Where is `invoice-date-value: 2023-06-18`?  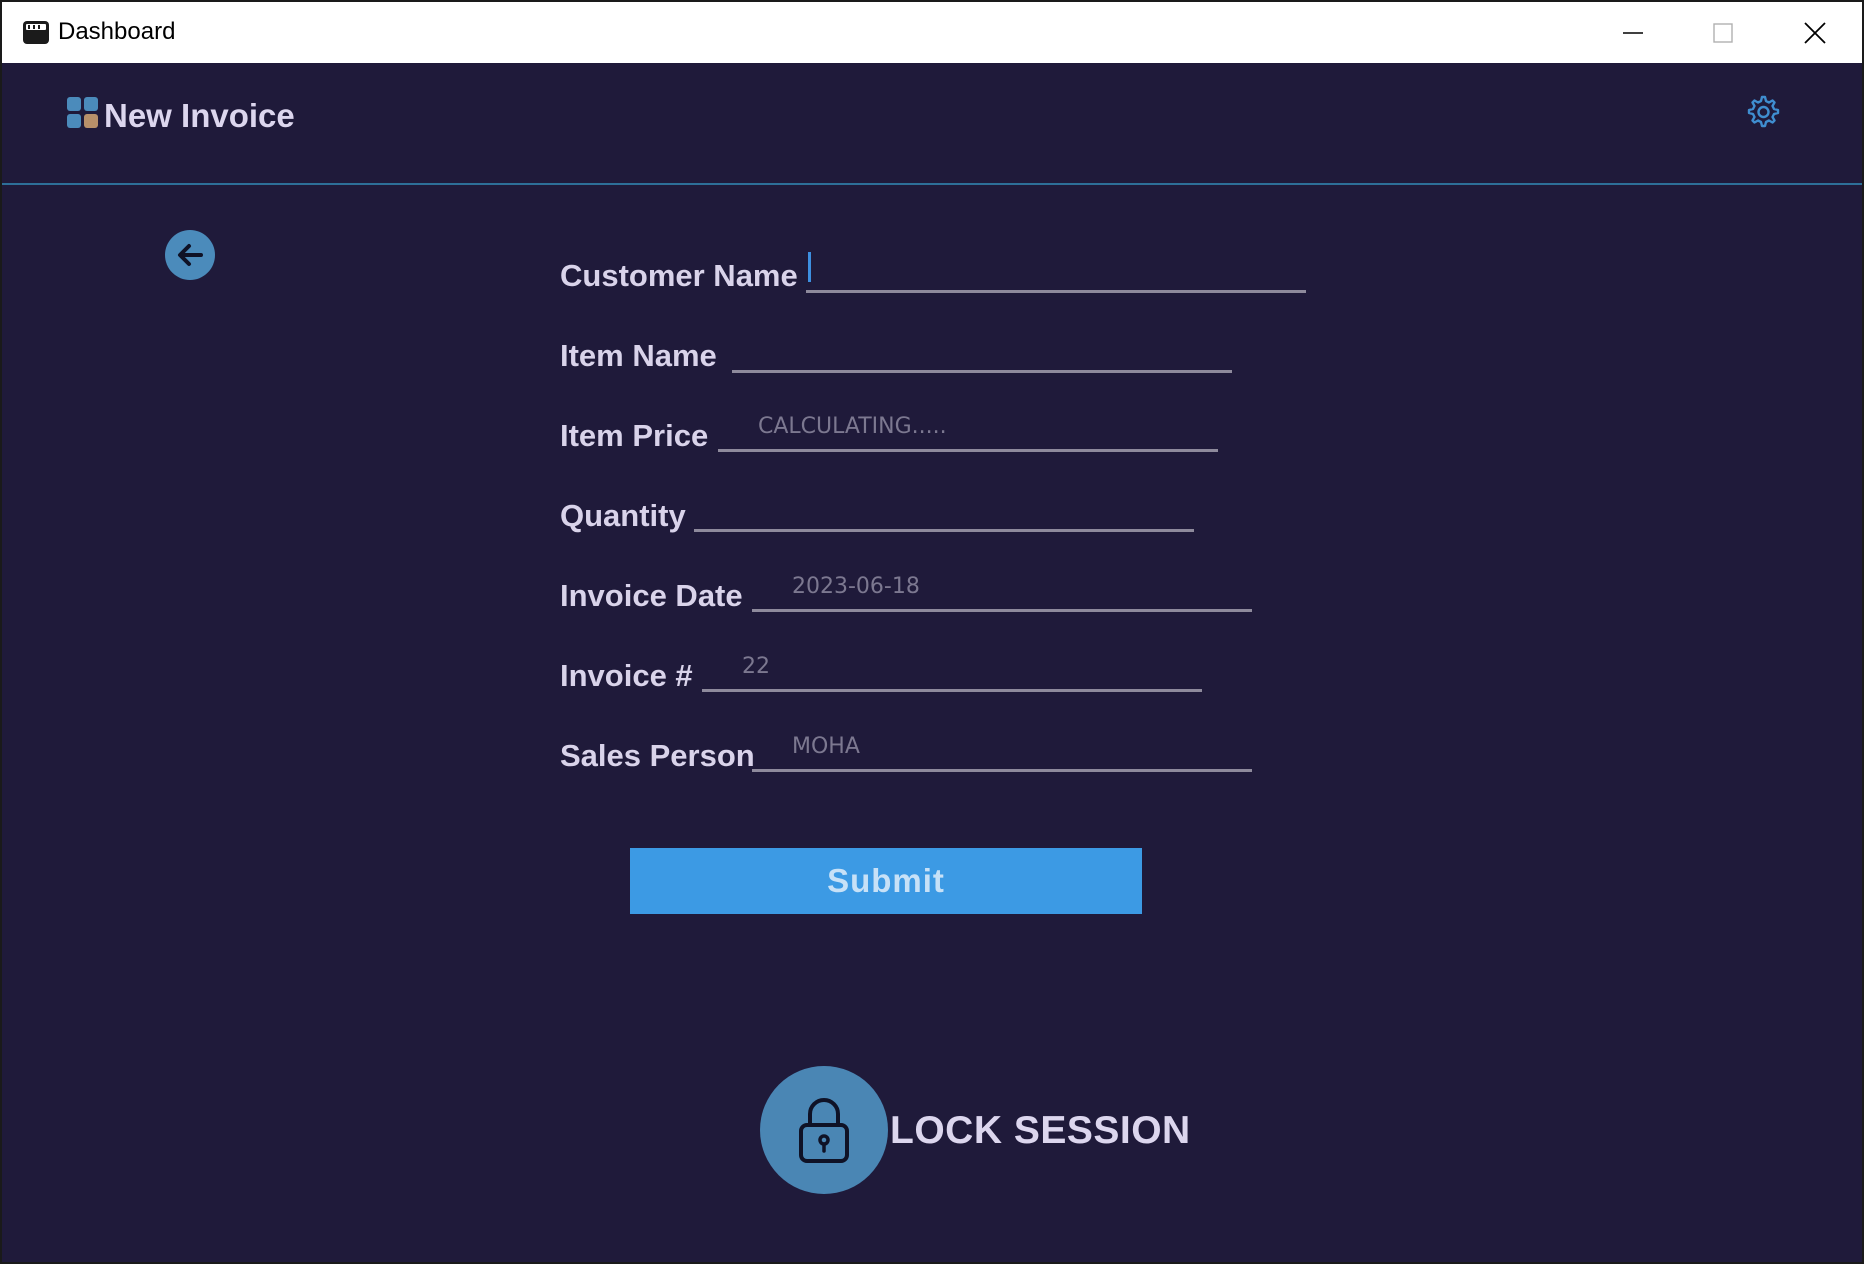
invoice-date-value: 2023-06-18 is located at coordinates (856, 586).